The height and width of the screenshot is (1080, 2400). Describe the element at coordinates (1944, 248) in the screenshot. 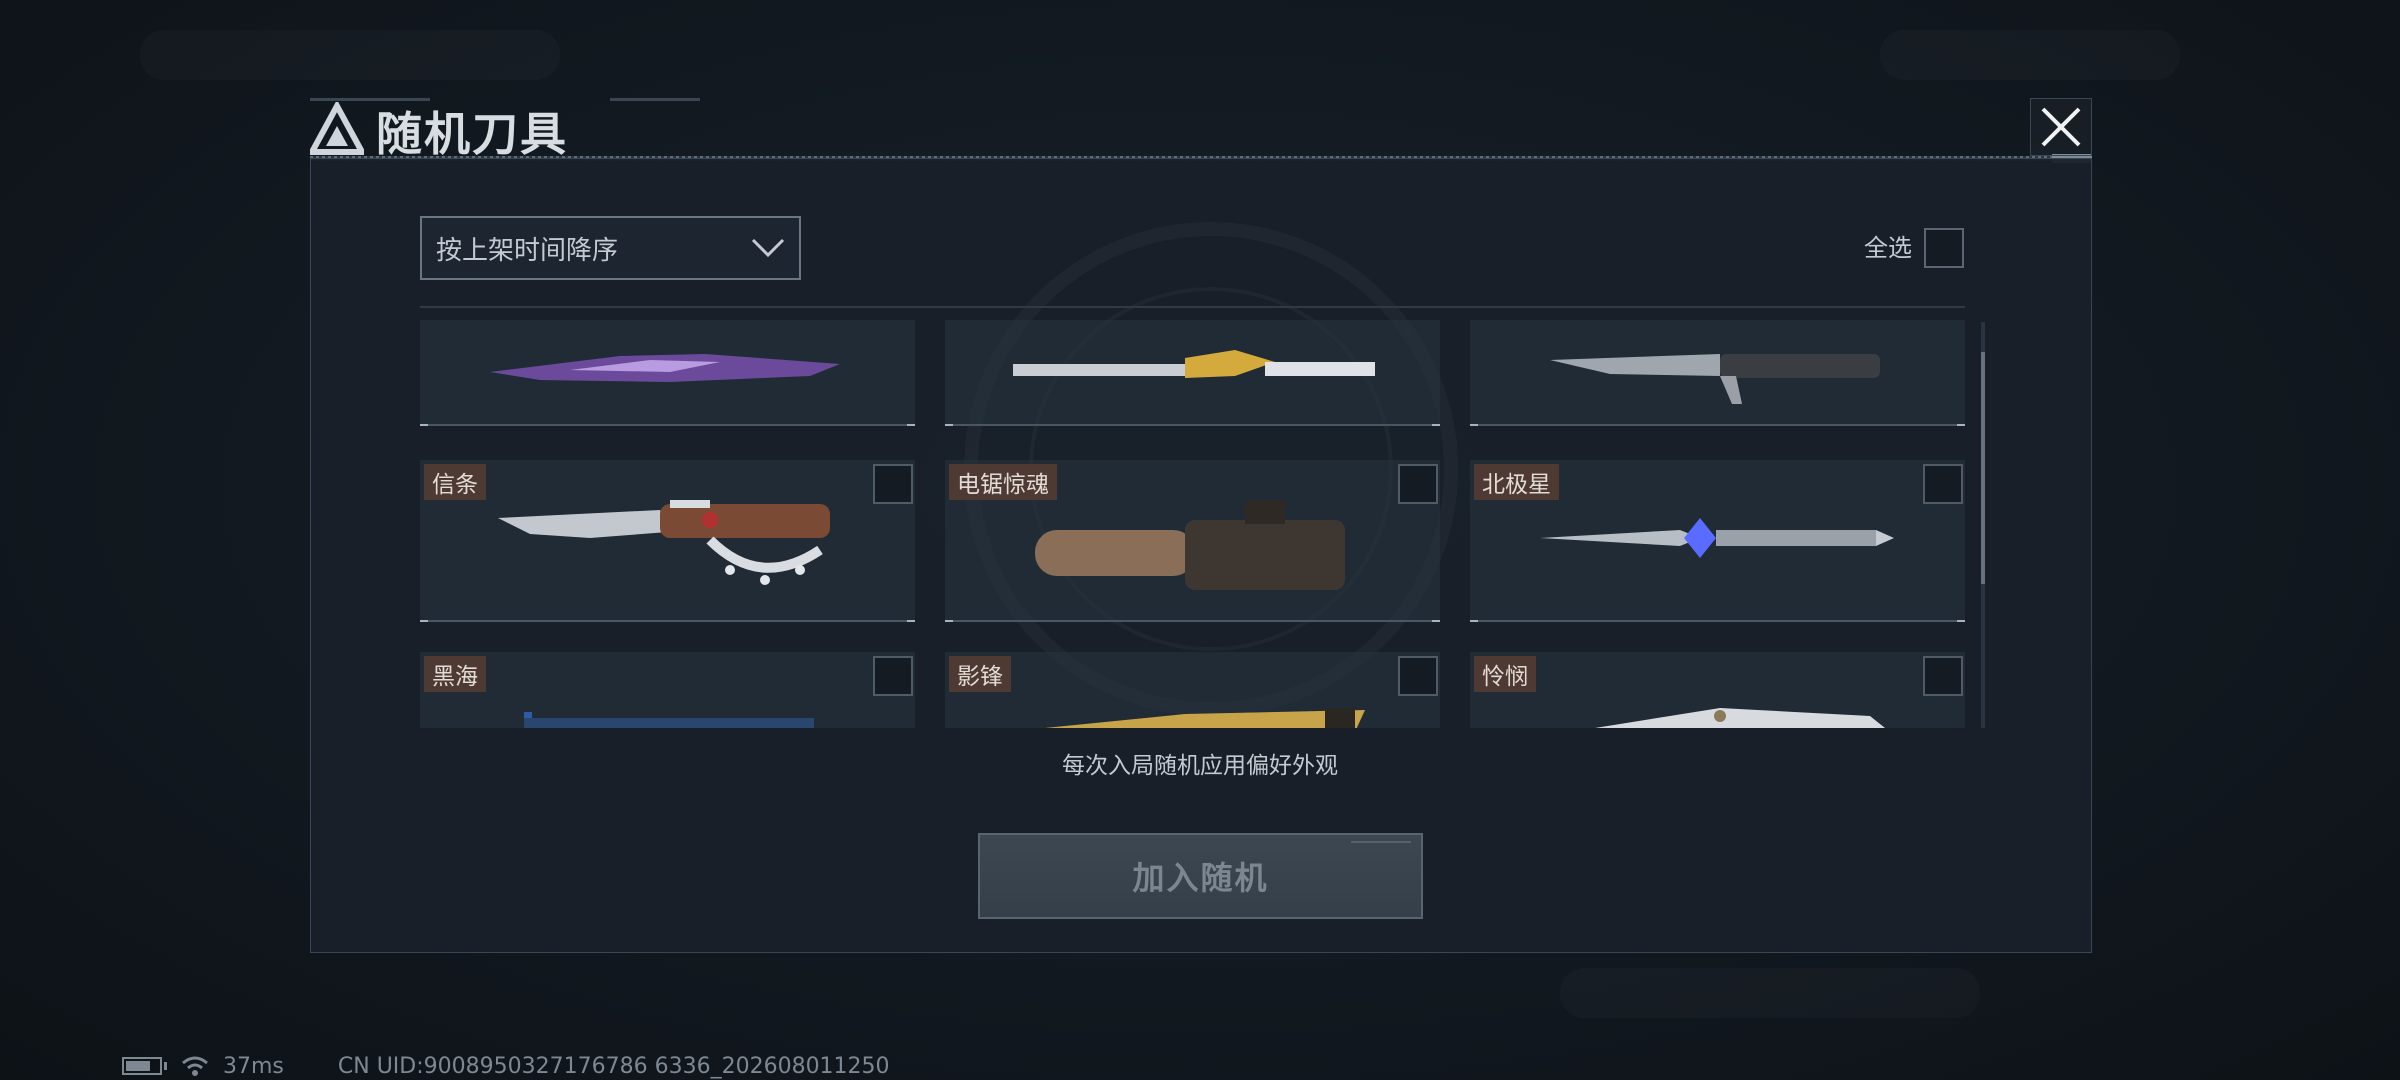

I see `select-all-checkbox` at that location.